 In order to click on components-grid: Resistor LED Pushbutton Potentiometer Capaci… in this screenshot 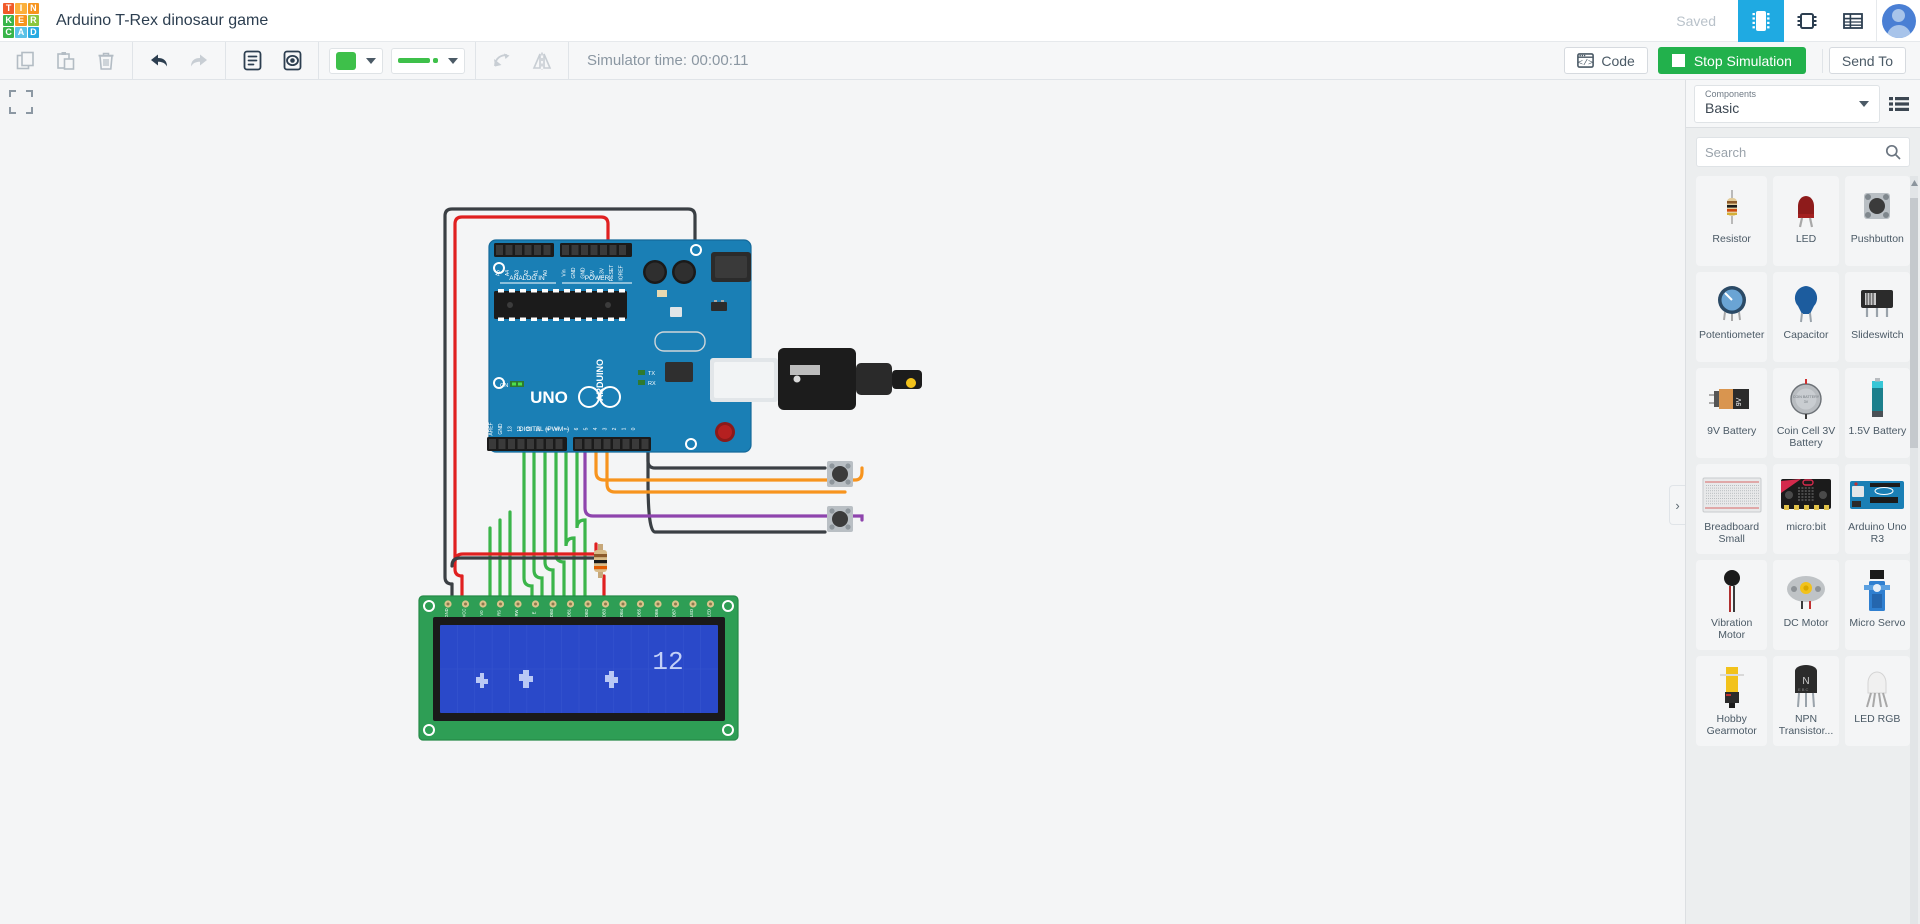, I will do `click(1803, 550)`.